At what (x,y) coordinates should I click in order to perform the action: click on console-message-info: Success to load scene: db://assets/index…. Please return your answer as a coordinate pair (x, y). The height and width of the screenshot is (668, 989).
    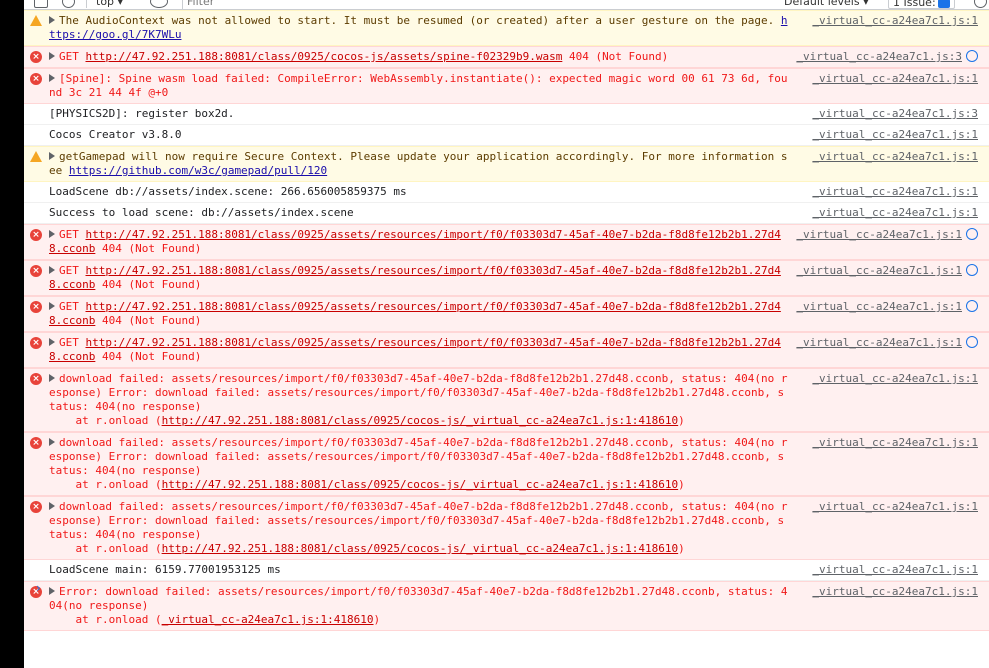
    Looking at the image, I should click on (506, 213).